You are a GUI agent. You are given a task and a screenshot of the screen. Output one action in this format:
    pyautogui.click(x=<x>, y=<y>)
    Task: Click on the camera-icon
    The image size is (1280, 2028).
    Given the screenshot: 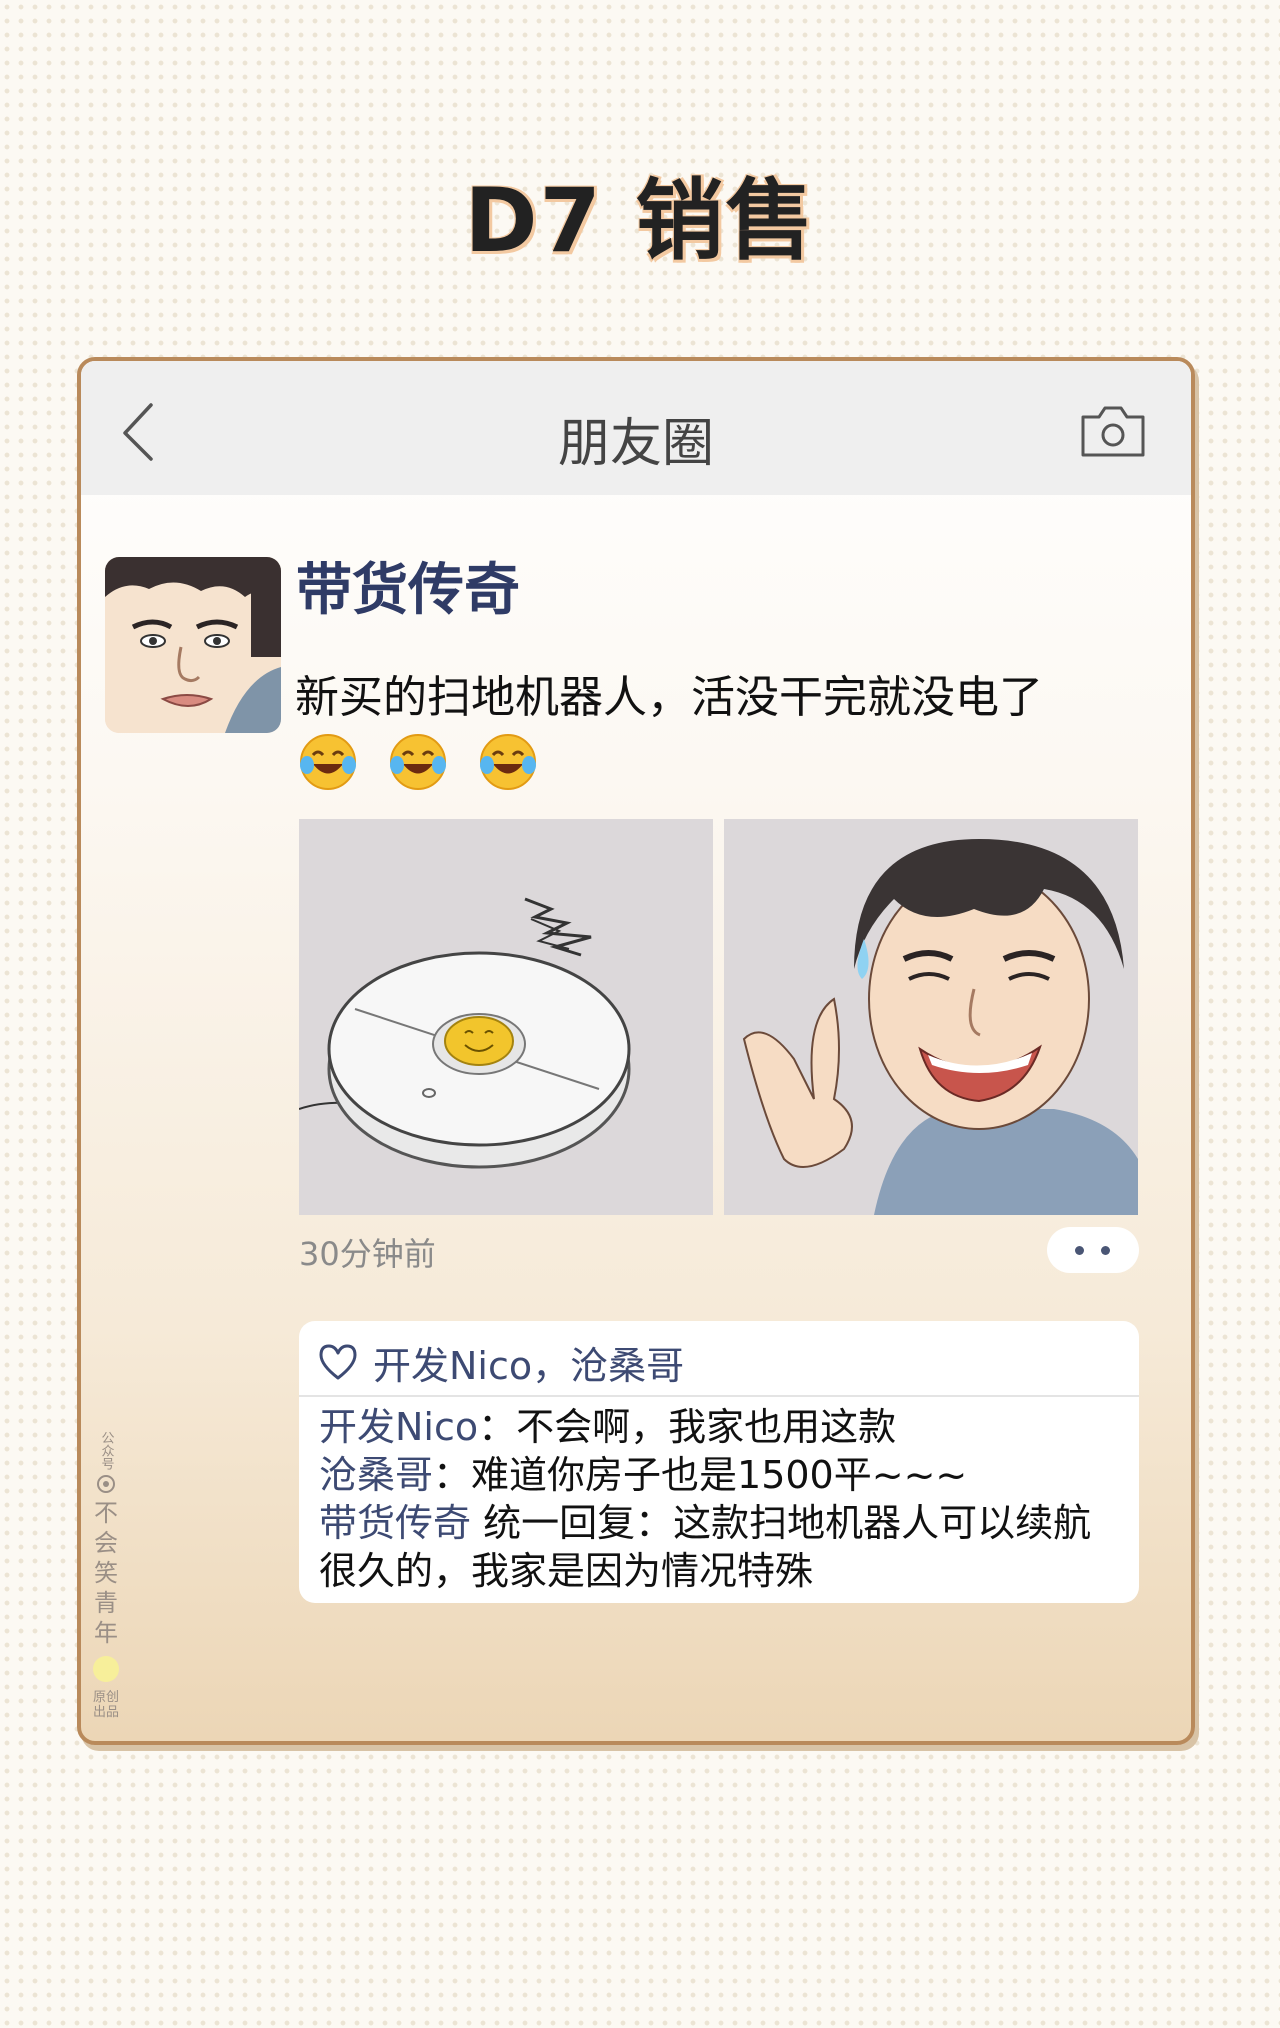 What is the action you would take?
    pyautogui.click(x=1113, y=431)
    